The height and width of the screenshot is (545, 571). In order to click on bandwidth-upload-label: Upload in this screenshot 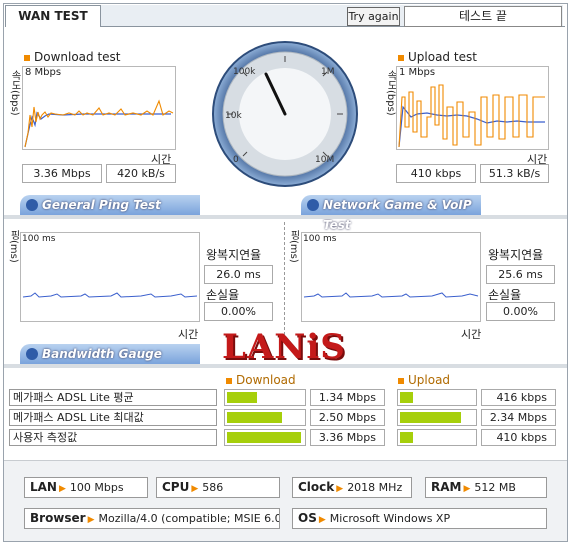, I will do `click(429, 380)`.